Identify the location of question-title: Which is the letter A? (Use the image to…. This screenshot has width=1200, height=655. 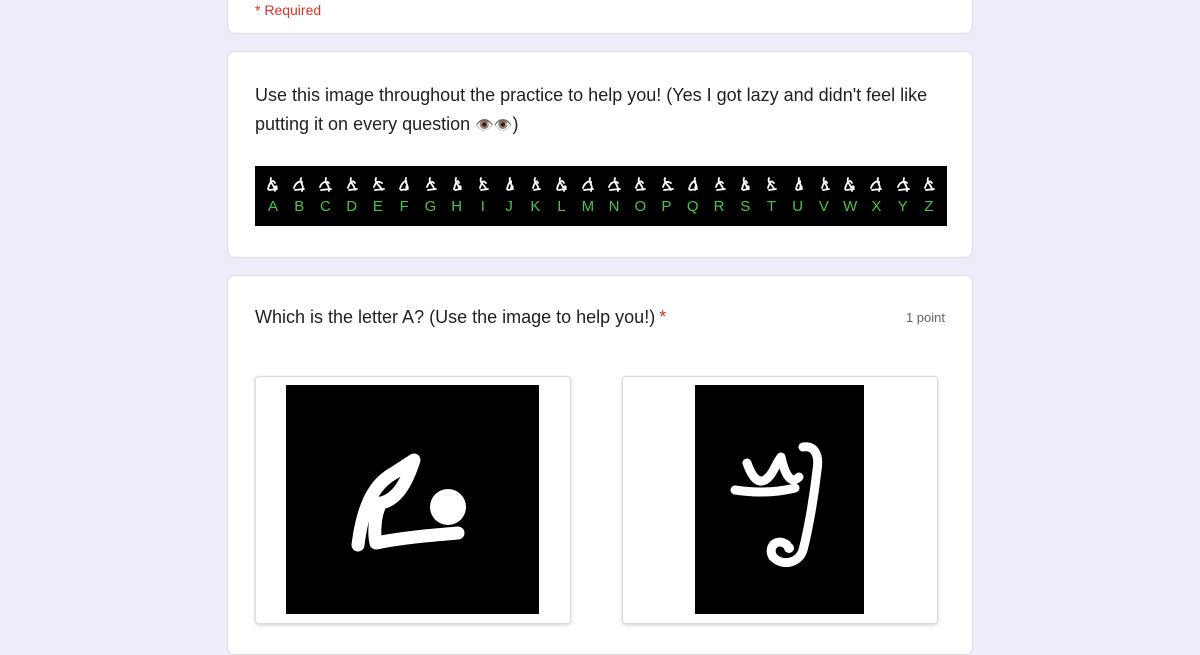
(460, 317).